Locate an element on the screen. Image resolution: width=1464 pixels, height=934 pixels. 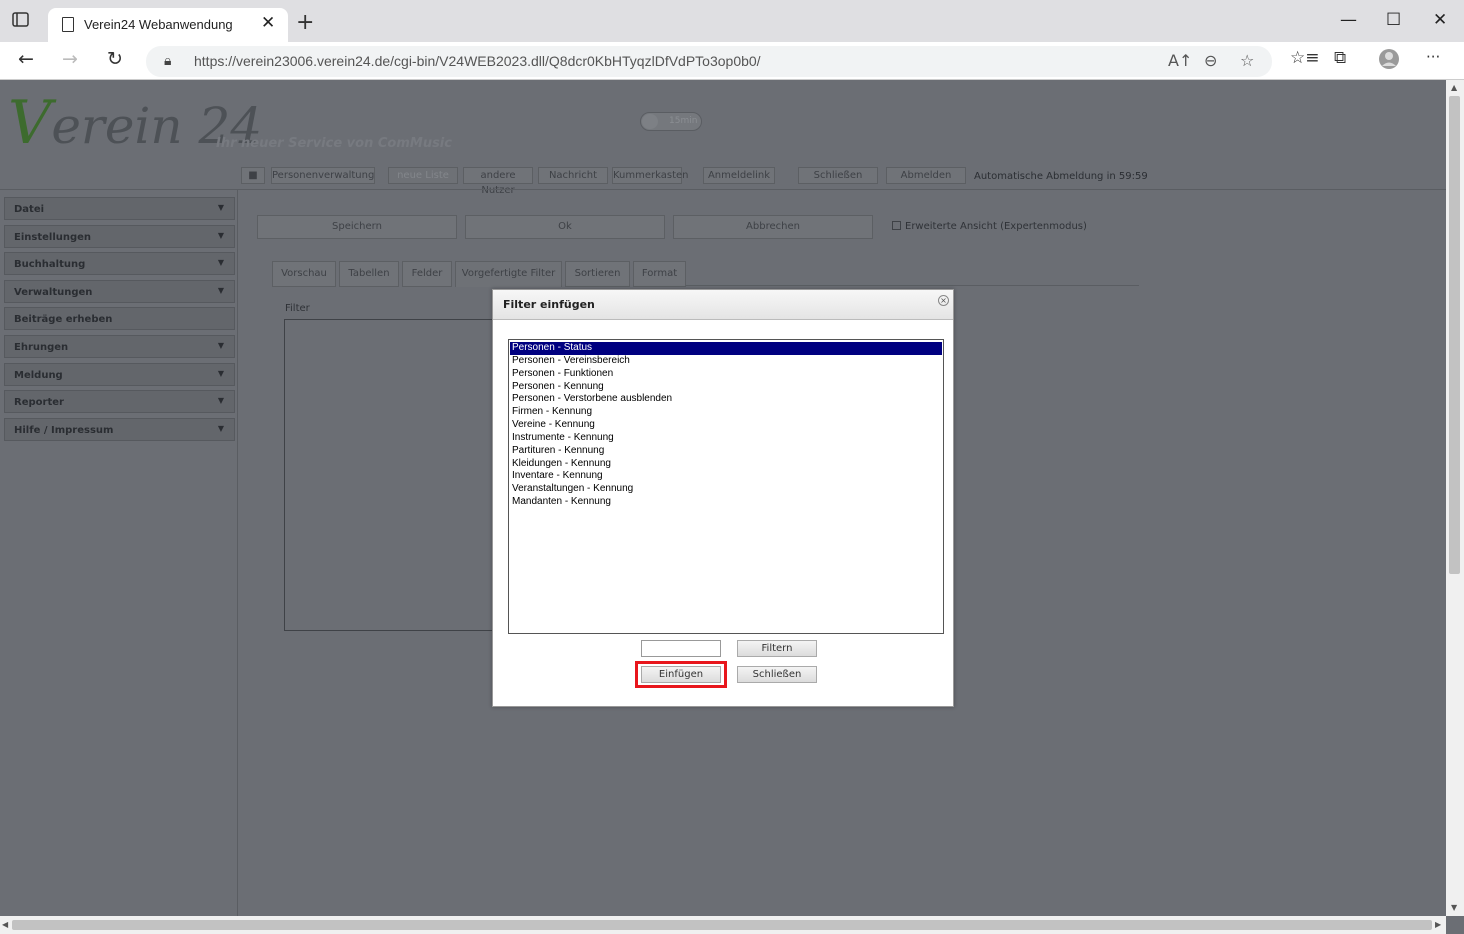
schliessen-top-button: Schließen is located at coordinates (838, 175).